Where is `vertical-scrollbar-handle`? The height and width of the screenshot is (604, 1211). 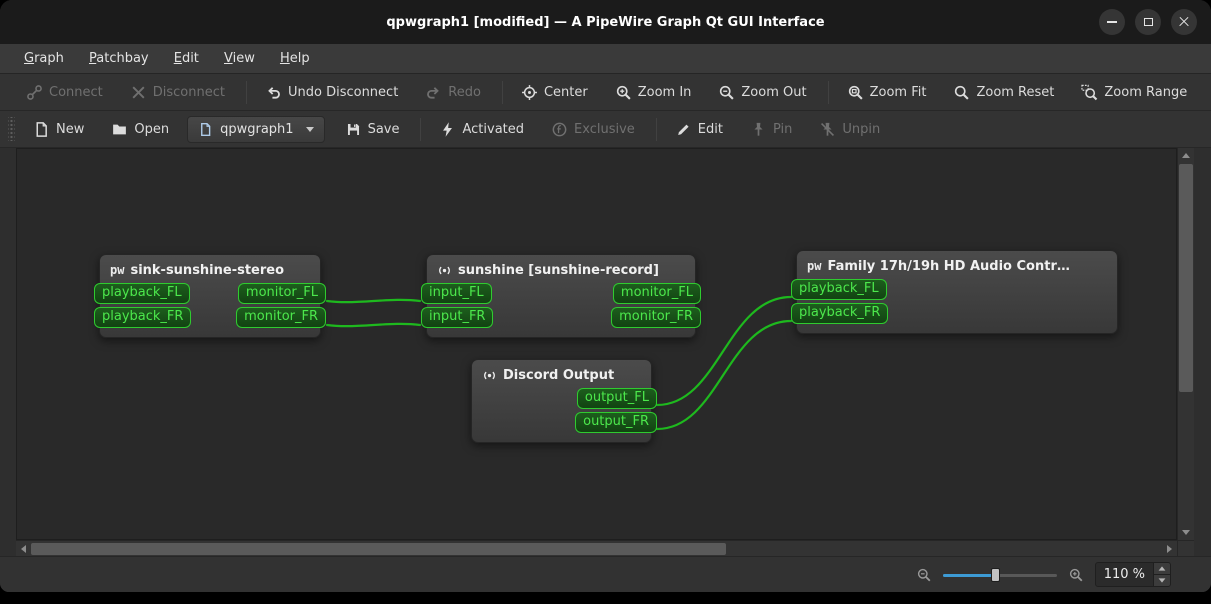
vertical-scrollbar-handle is located at coordinates (1186, 278).